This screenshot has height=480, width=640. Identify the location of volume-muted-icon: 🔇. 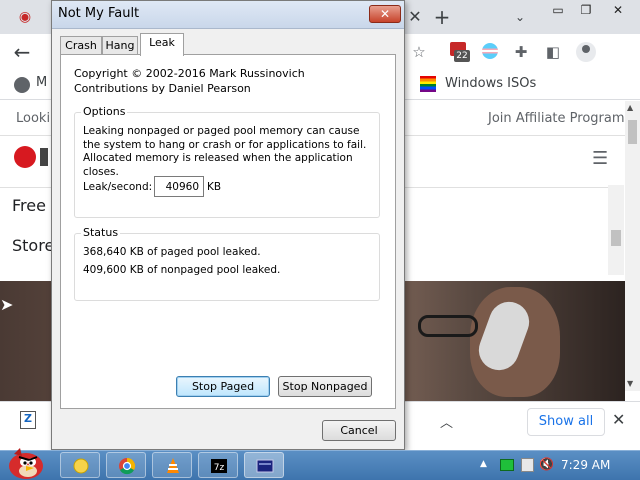
(546, 464).